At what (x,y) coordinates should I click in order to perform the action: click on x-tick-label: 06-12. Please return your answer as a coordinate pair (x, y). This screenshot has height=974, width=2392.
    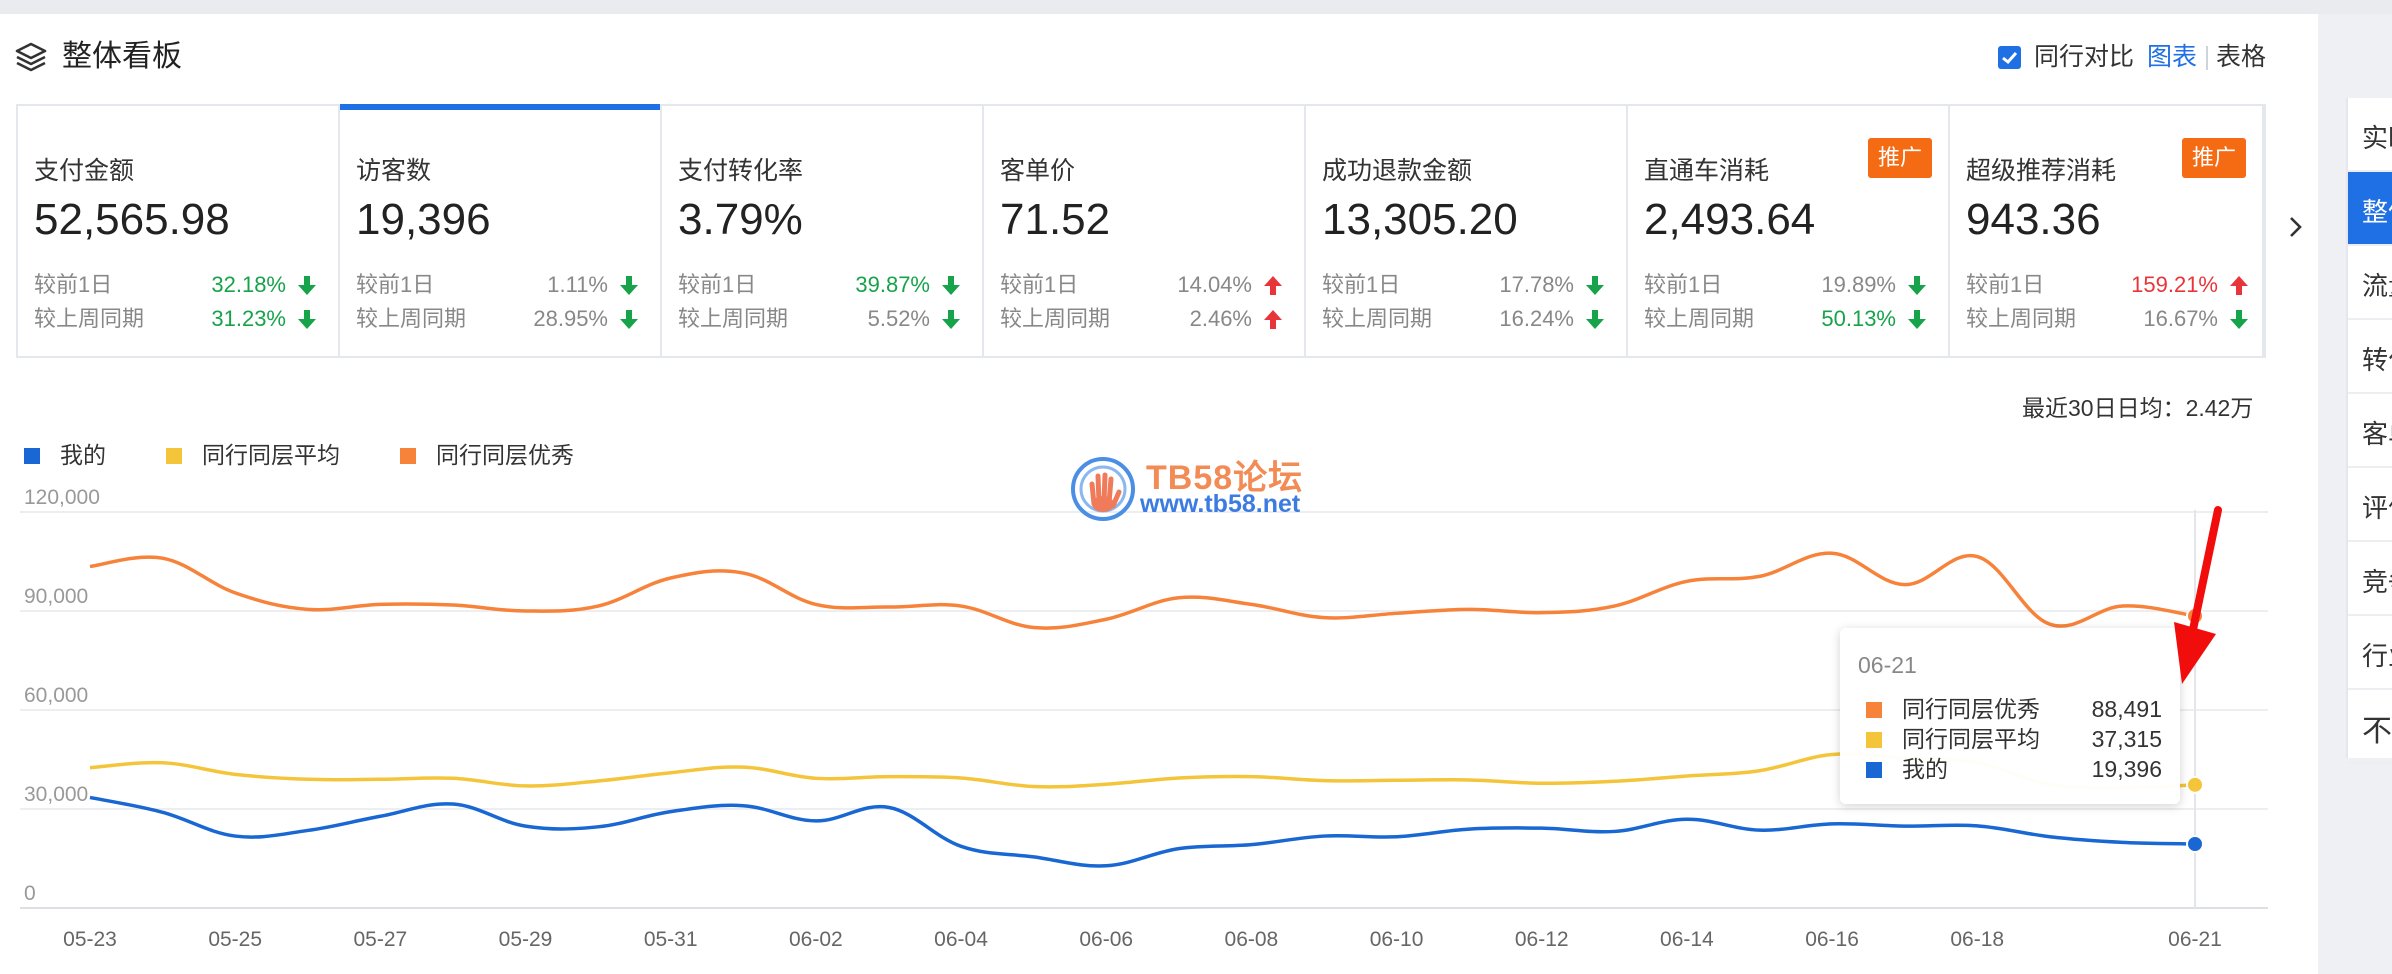
    Looking at the image, I should click on (1542, 939).